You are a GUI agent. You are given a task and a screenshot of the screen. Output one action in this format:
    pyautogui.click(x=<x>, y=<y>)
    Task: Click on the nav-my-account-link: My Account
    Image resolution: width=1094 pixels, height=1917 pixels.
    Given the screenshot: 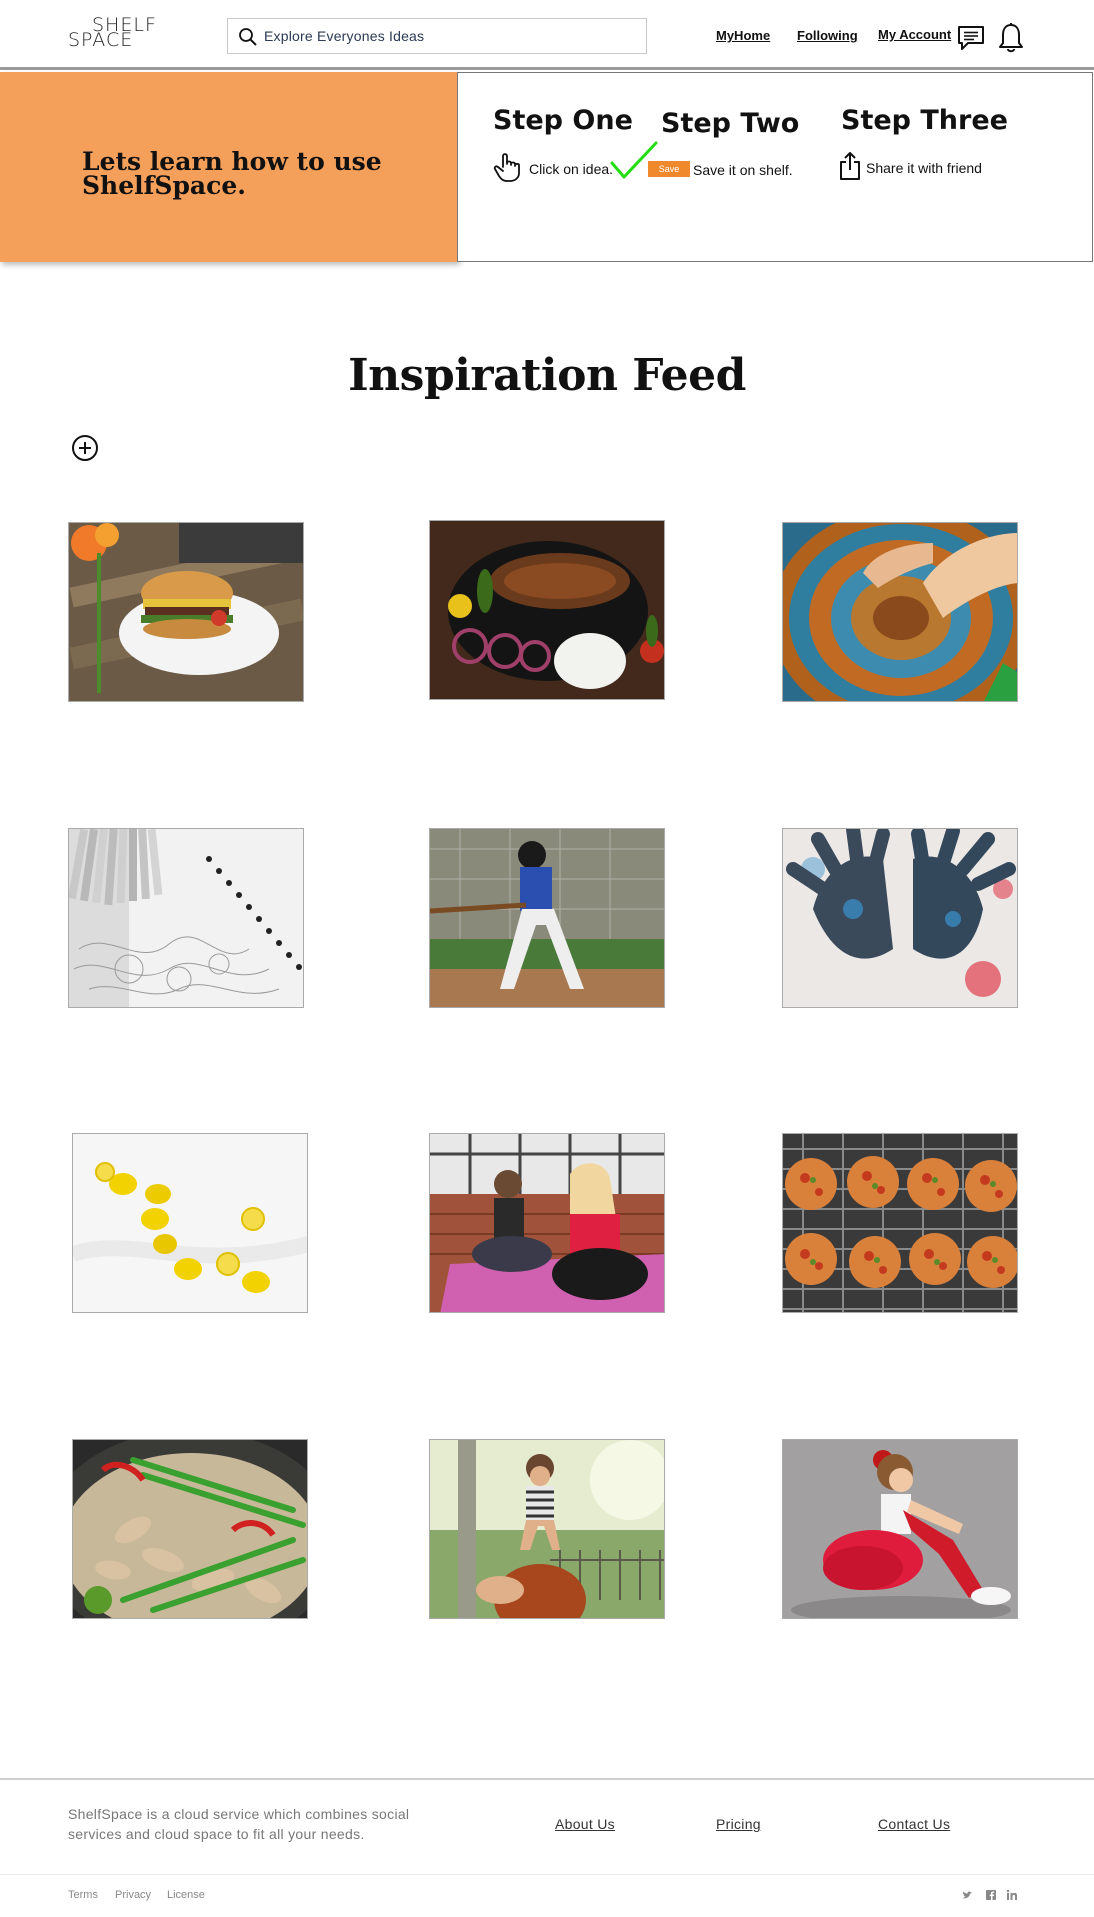 What is the action you would take?
    pyautogui.click(x=914, y=34)
    